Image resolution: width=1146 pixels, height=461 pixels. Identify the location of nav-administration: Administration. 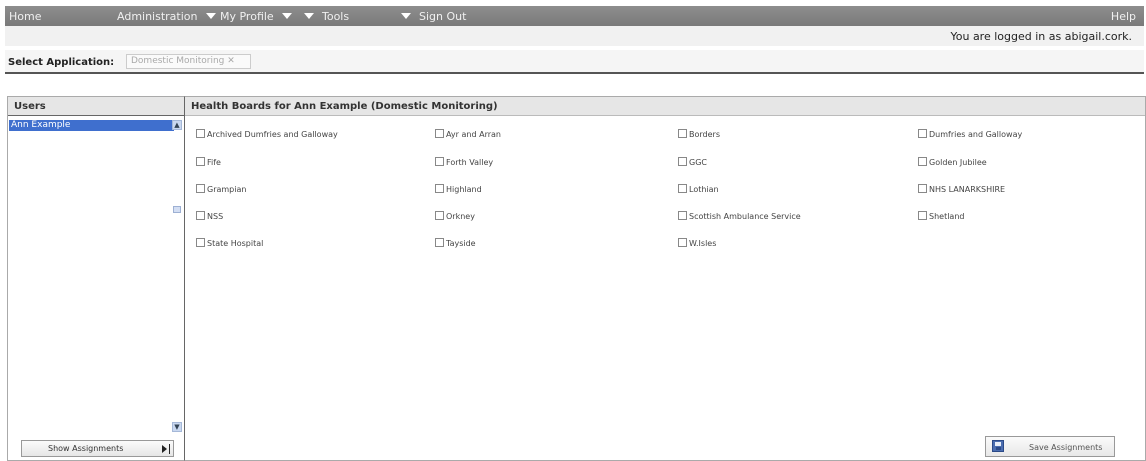
(166, 16).